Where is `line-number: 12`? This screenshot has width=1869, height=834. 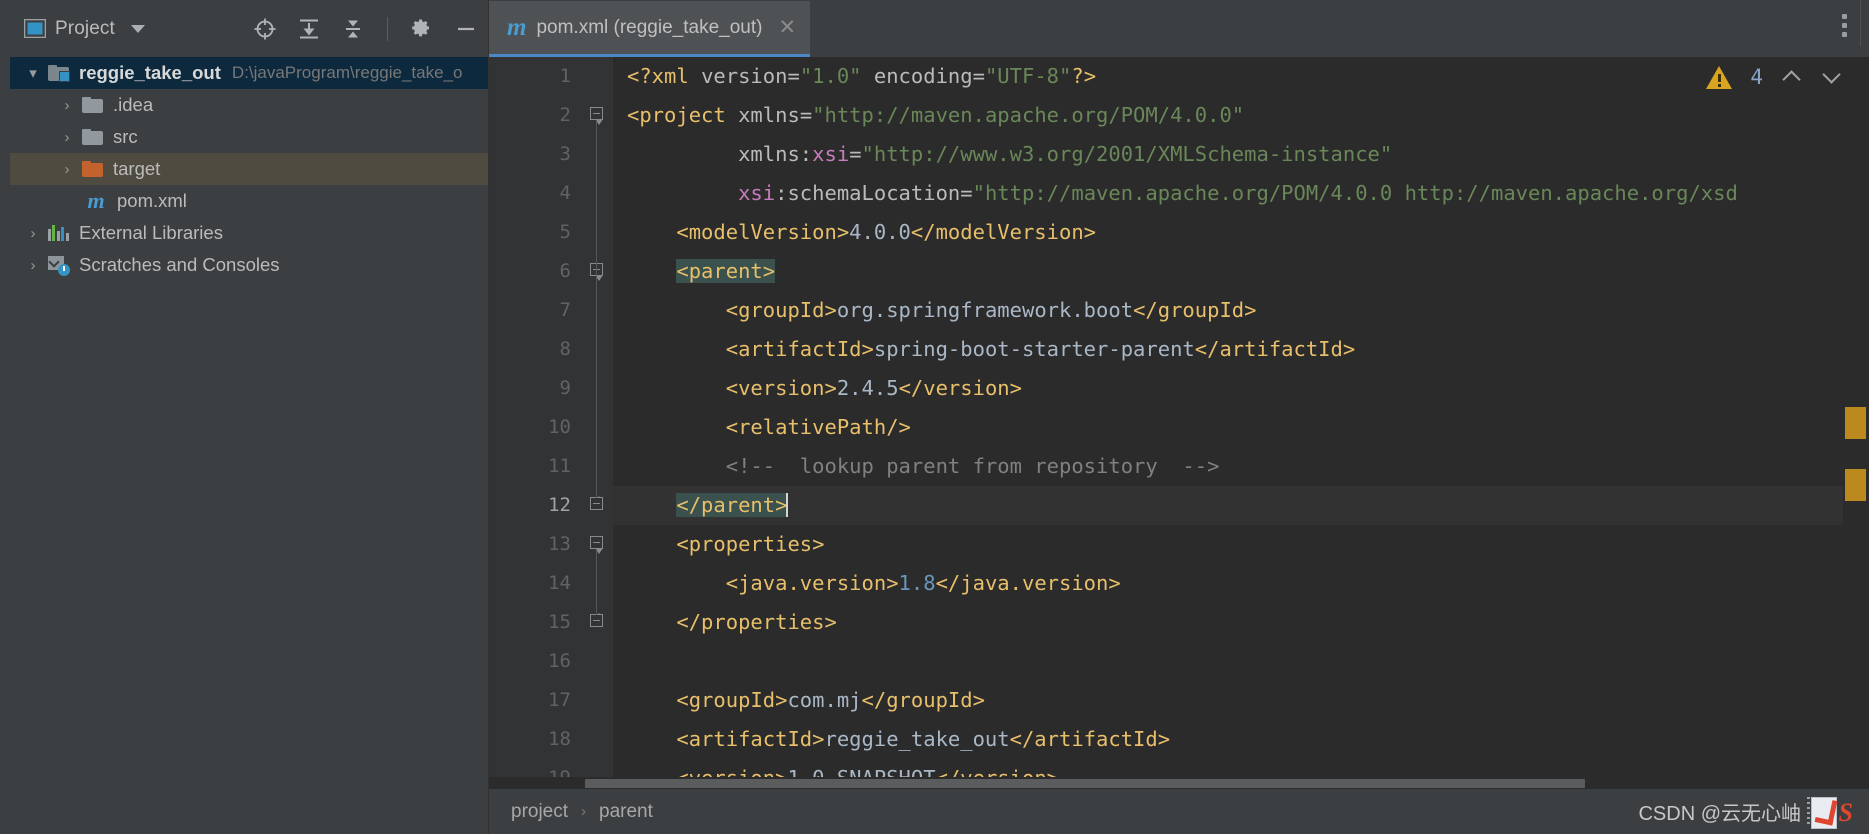 line-number: 12 is located at coordinates (559, 505).